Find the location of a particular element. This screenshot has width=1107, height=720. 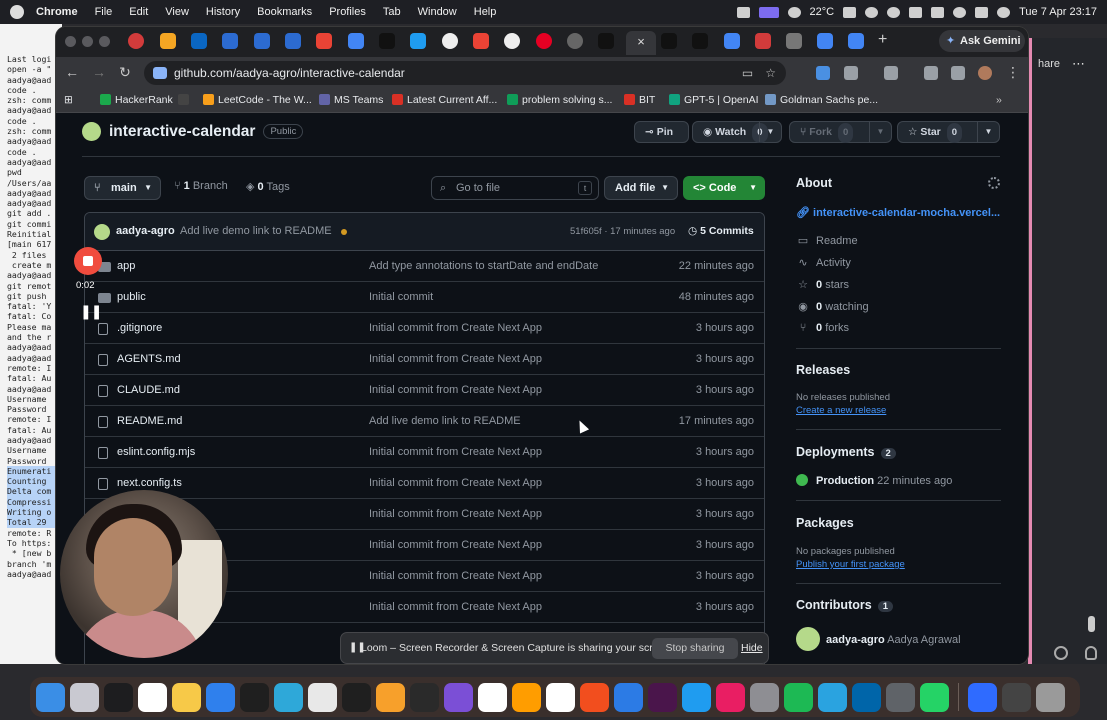

branches-link: ⑂ 1 Branch is located at coordinates (201, 186).